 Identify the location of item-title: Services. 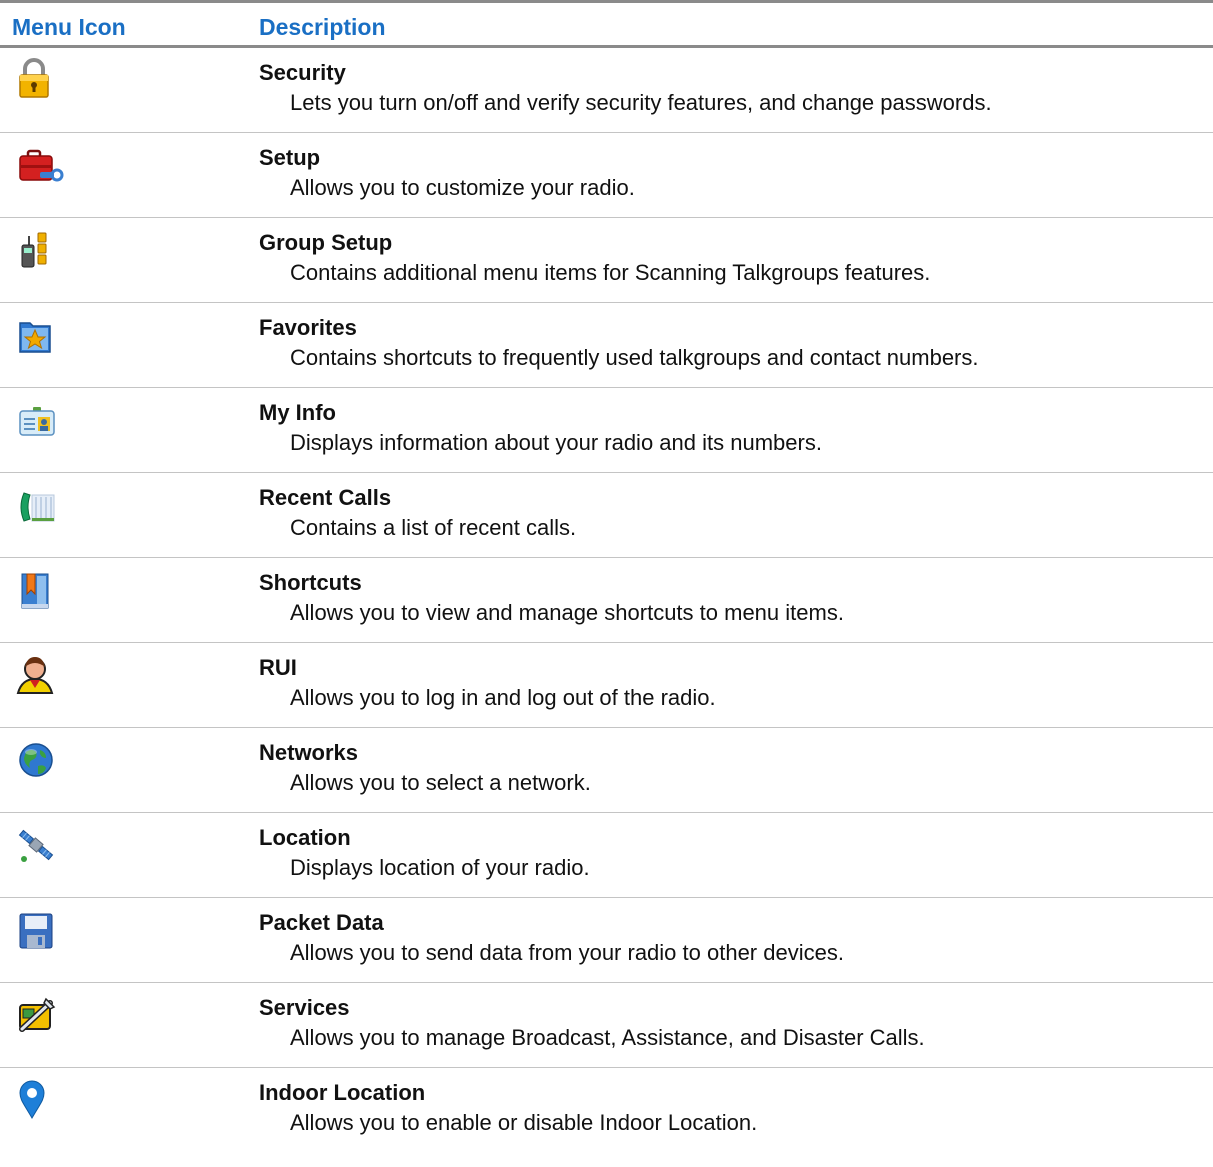
(304, 1007).